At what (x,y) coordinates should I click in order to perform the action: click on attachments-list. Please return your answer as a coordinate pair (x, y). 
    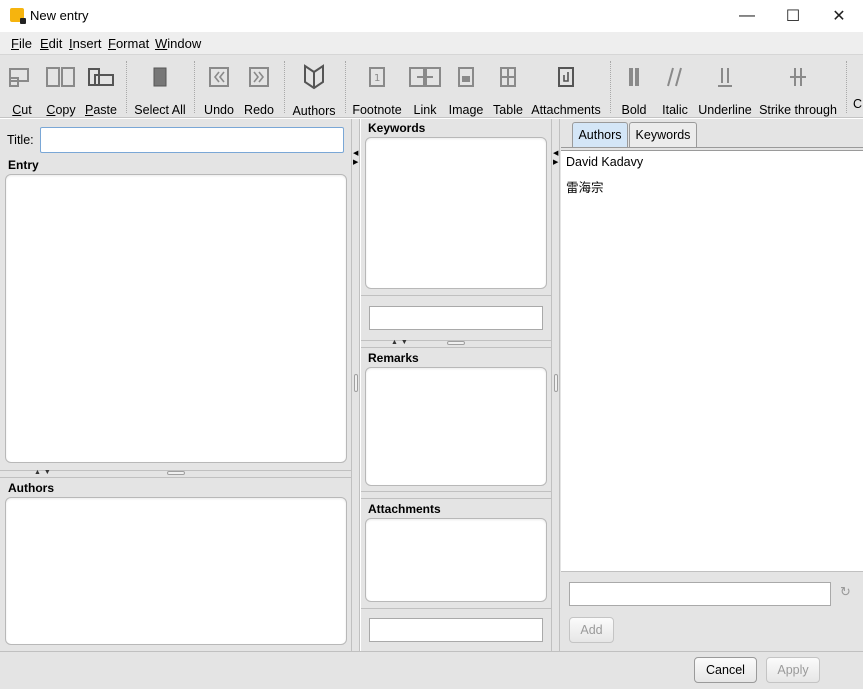
    Looking at the image, I should click on (456, 560).